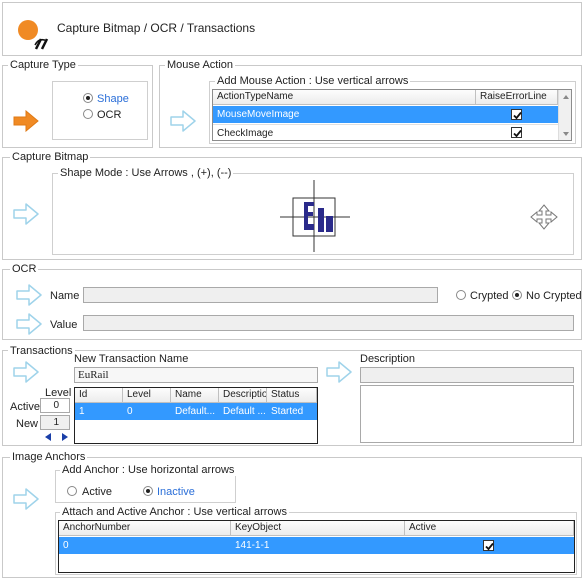  Describe the element at coordinates (313, 81) in the screenshot. I see `add-mouse-action-legend: Add Mouse Action : Use vertical arrows` at that location.